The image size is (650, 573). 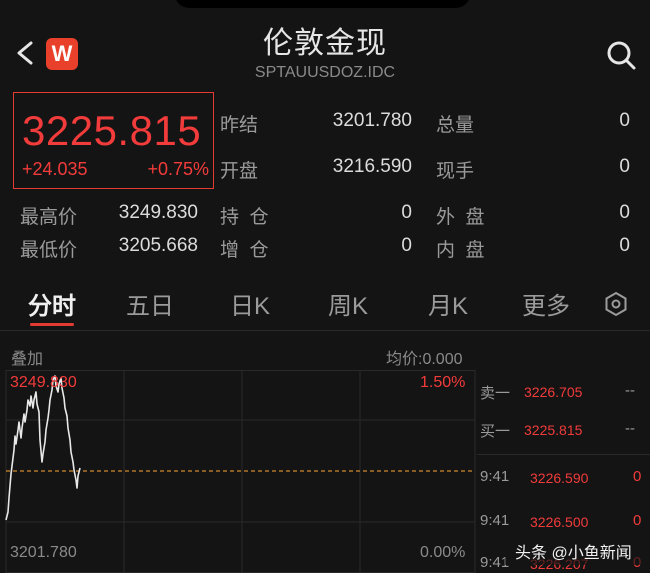 What do you see at coordinates (495, 431) in the screenshot?
I see `buy1-label: 买一` at bounding box center [495, 431].